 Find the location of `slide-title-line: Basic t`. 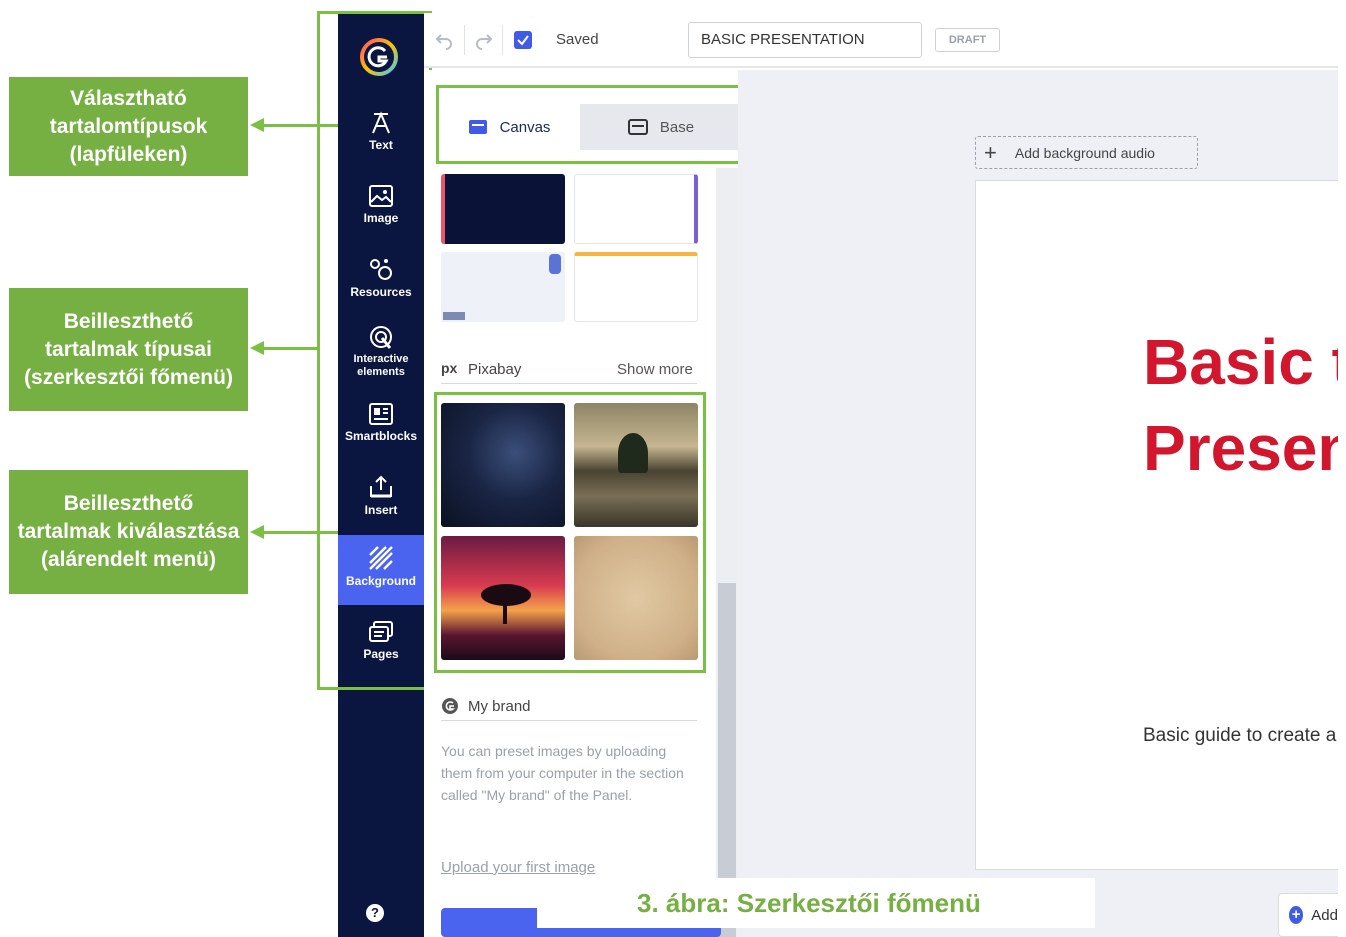

slide-title-line: Basic t is located at coordinates (1240, 362).